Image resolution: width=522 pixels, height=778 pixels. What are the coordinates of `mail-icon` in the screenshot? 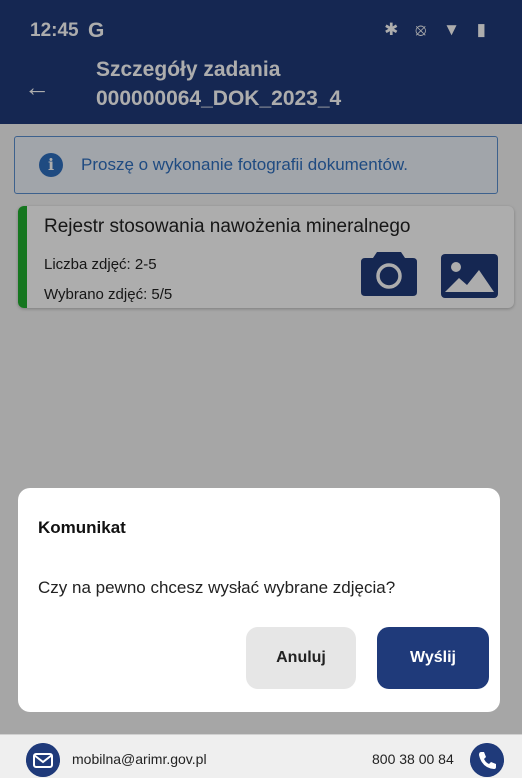 It's located at (43, 760).